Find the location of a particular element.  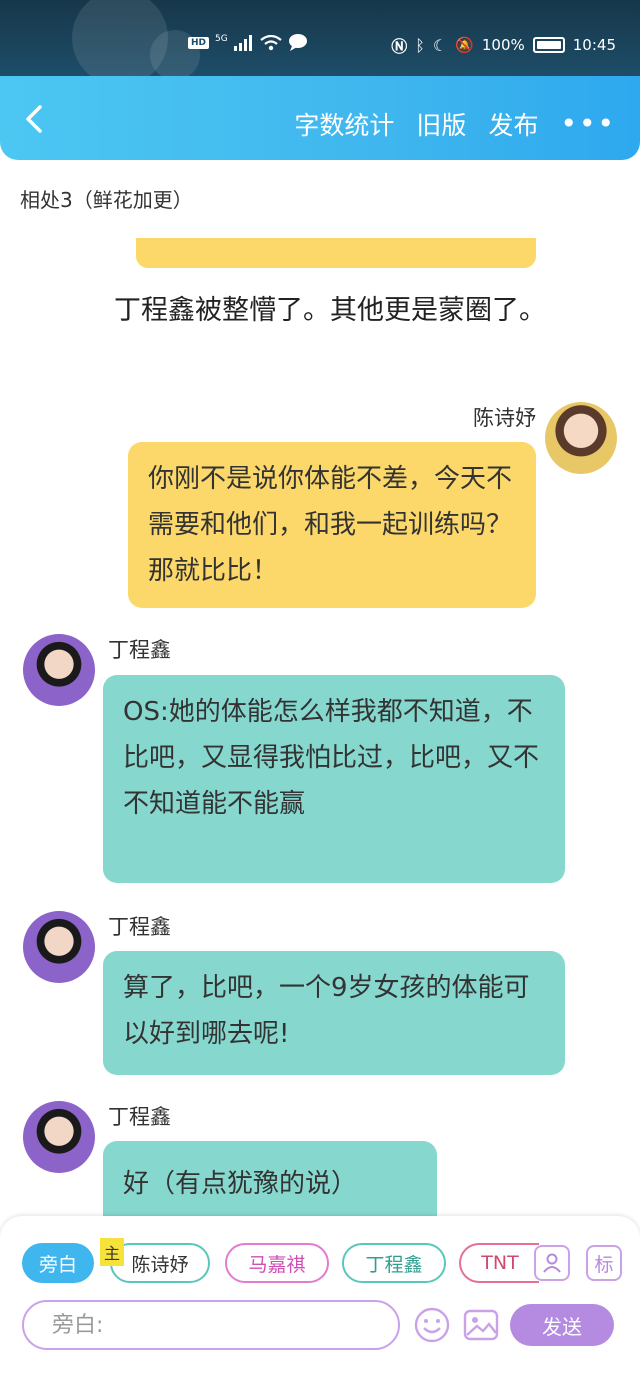

status-right: Ⓝ ᛒ ☾ 🔕 100% 10:45 is located at coordinates (503, 45).